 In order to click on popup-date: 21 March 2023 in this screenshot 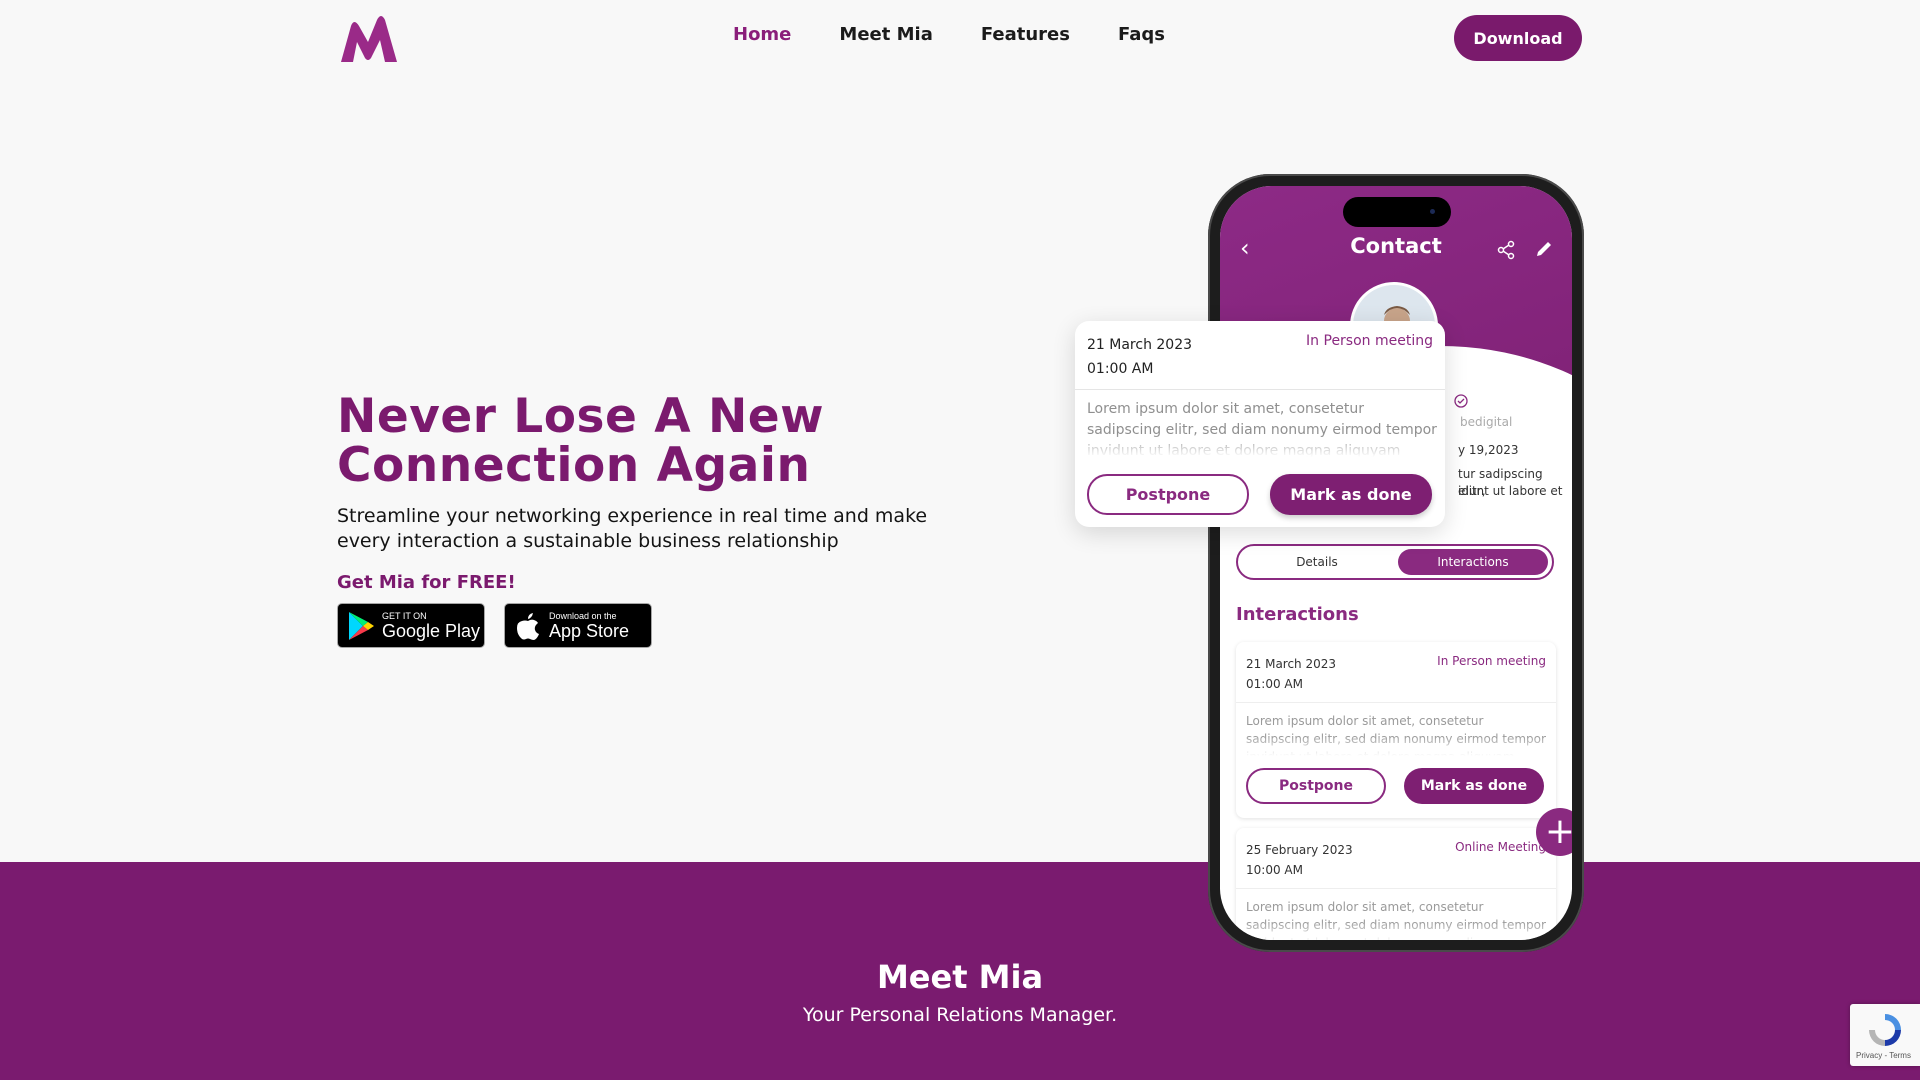, I will do `click(1140, 345)`.